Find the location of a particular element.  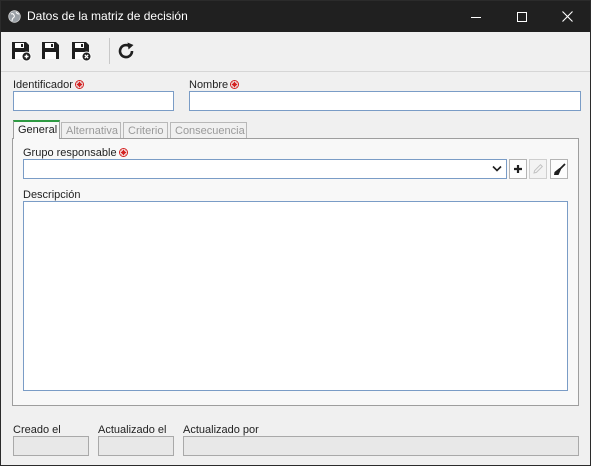

add-group-button is located at coordinates (518, 169).